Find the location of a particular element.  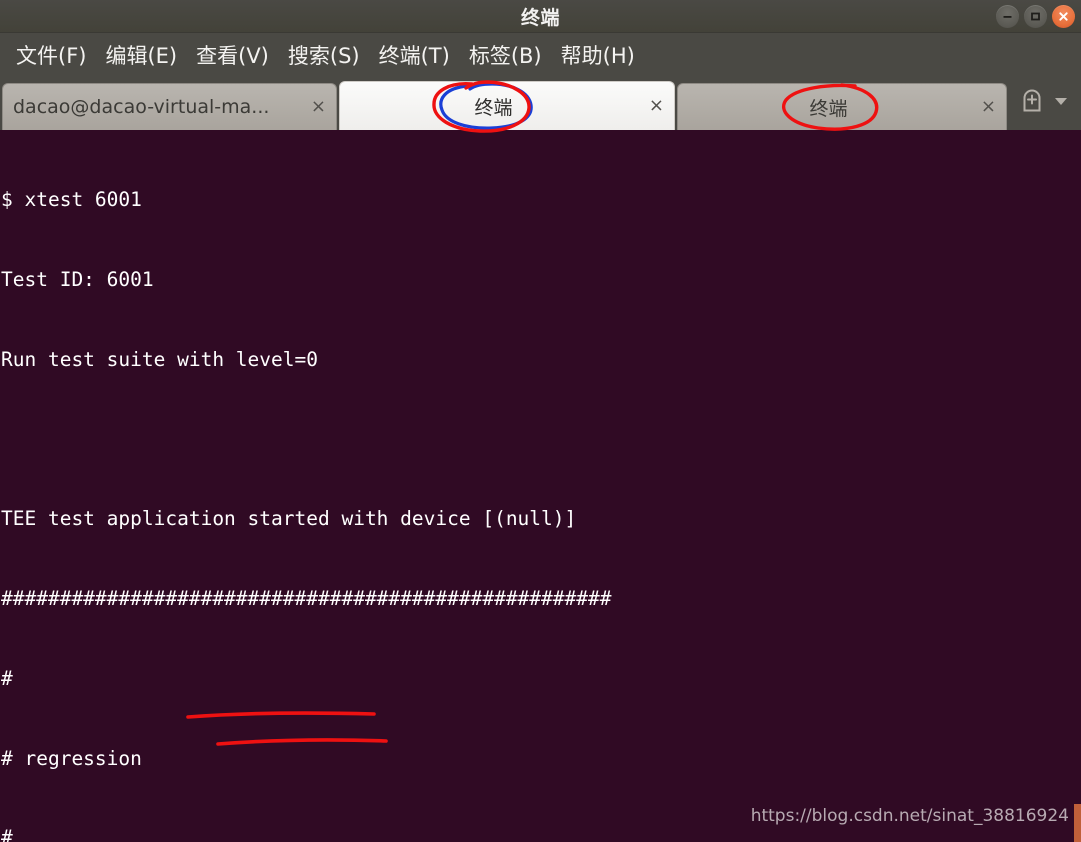

tabbar-right-controls is located at coordinates (1047, 109).